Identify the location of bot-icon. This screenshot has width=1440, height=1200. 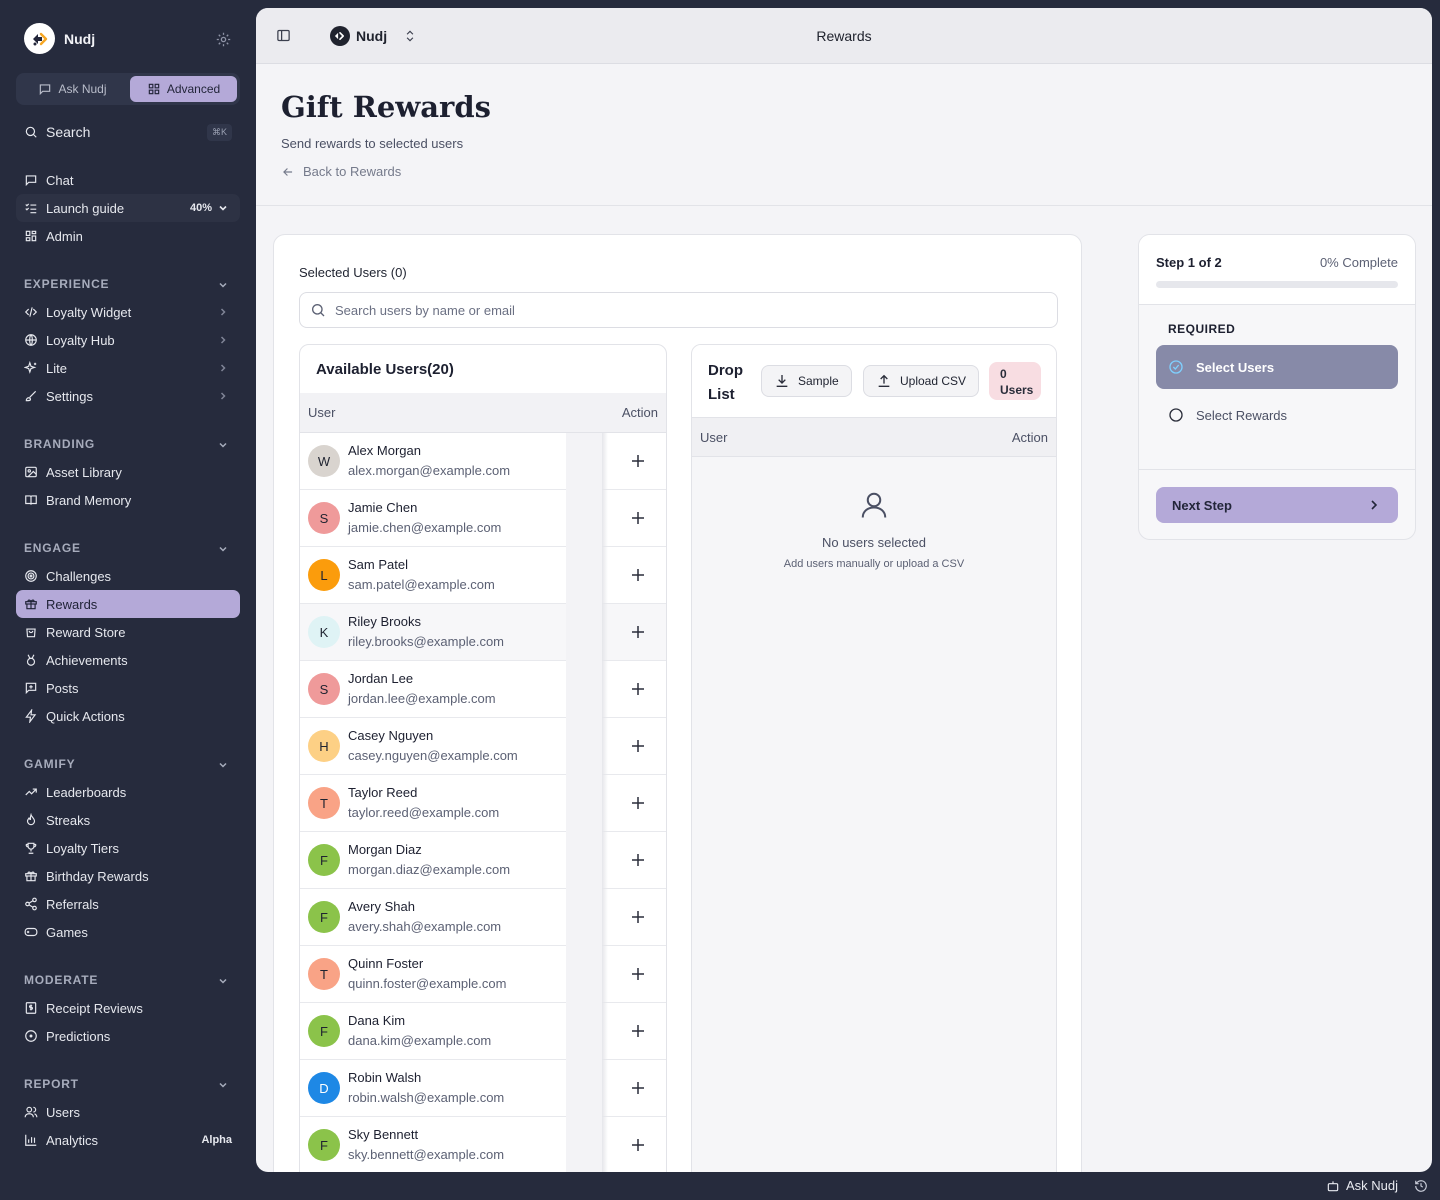
(1333, 1185).